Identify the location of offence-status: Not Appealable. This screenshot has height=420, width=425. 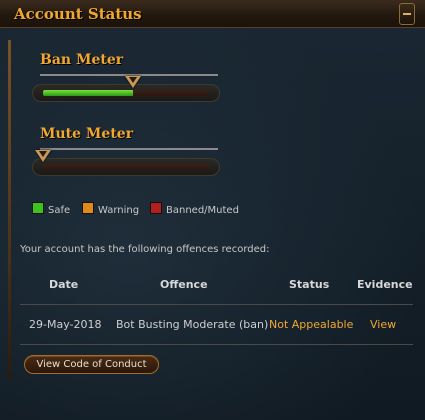
(311, 324).